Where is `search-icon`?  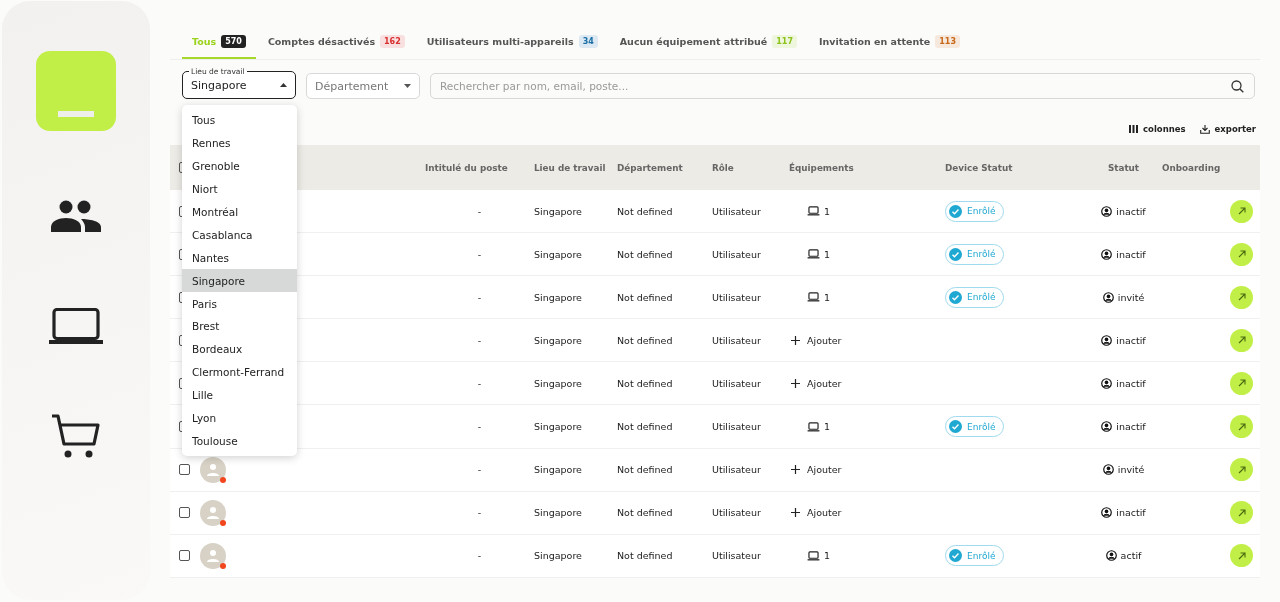
search-icon is located at coordinates (1237, 86).